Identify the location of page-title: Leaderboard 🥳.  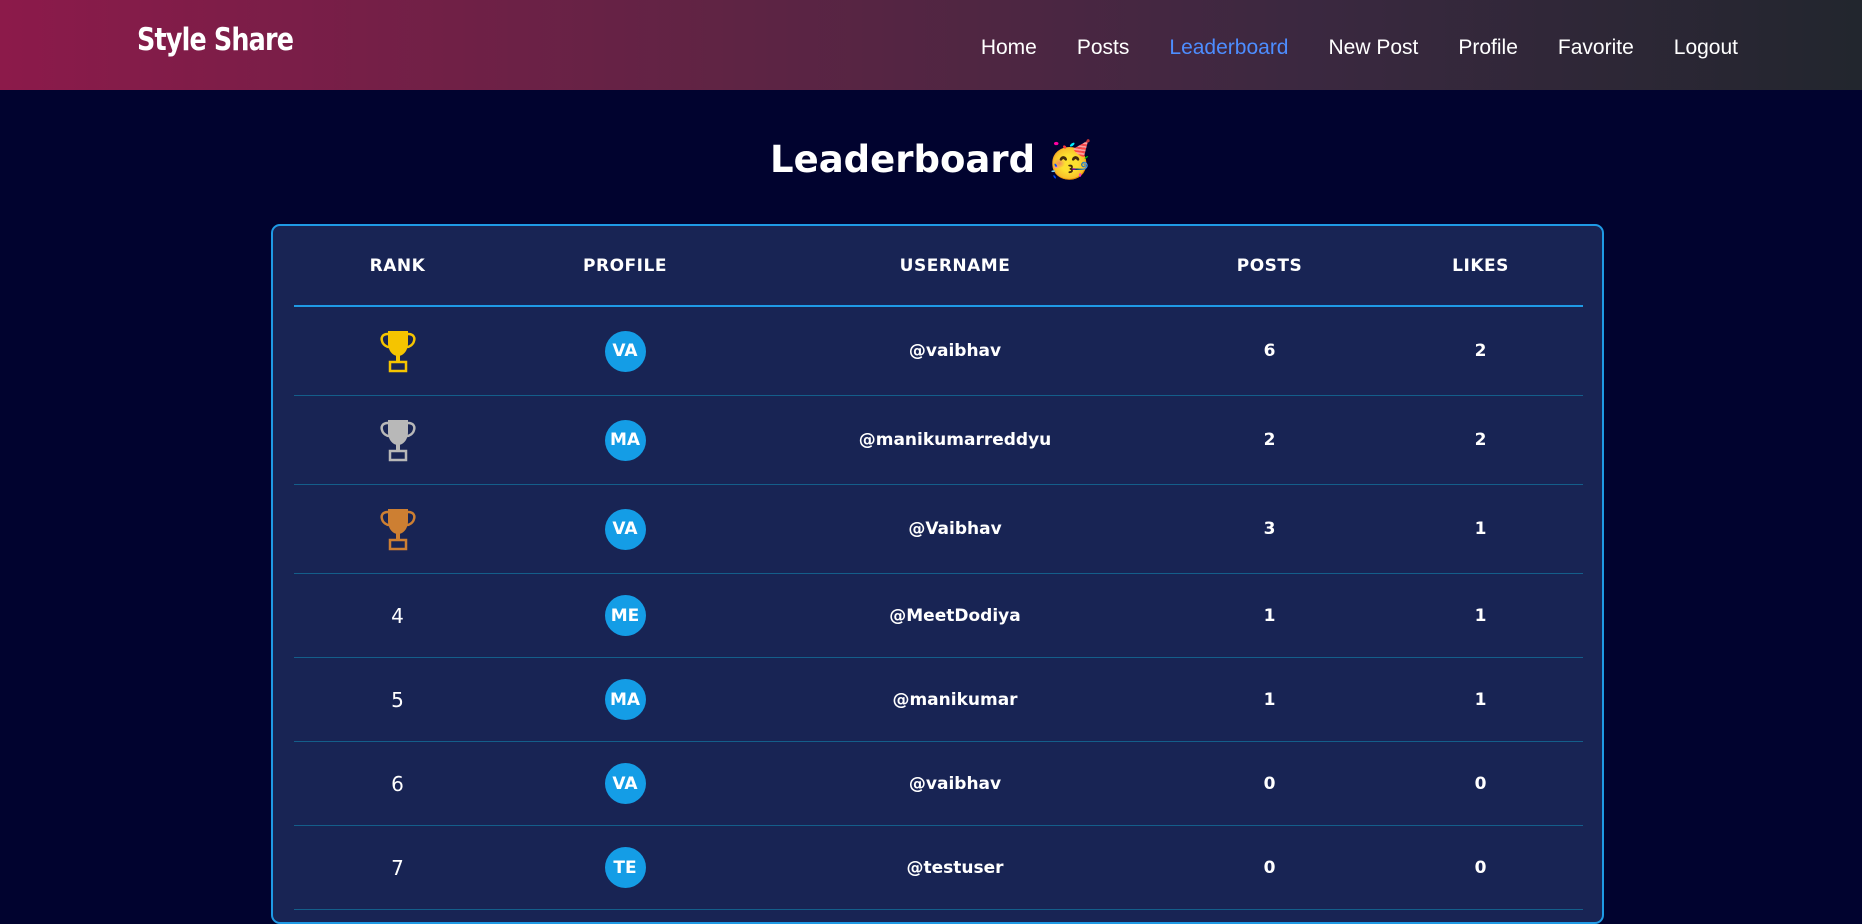
(931, 159).